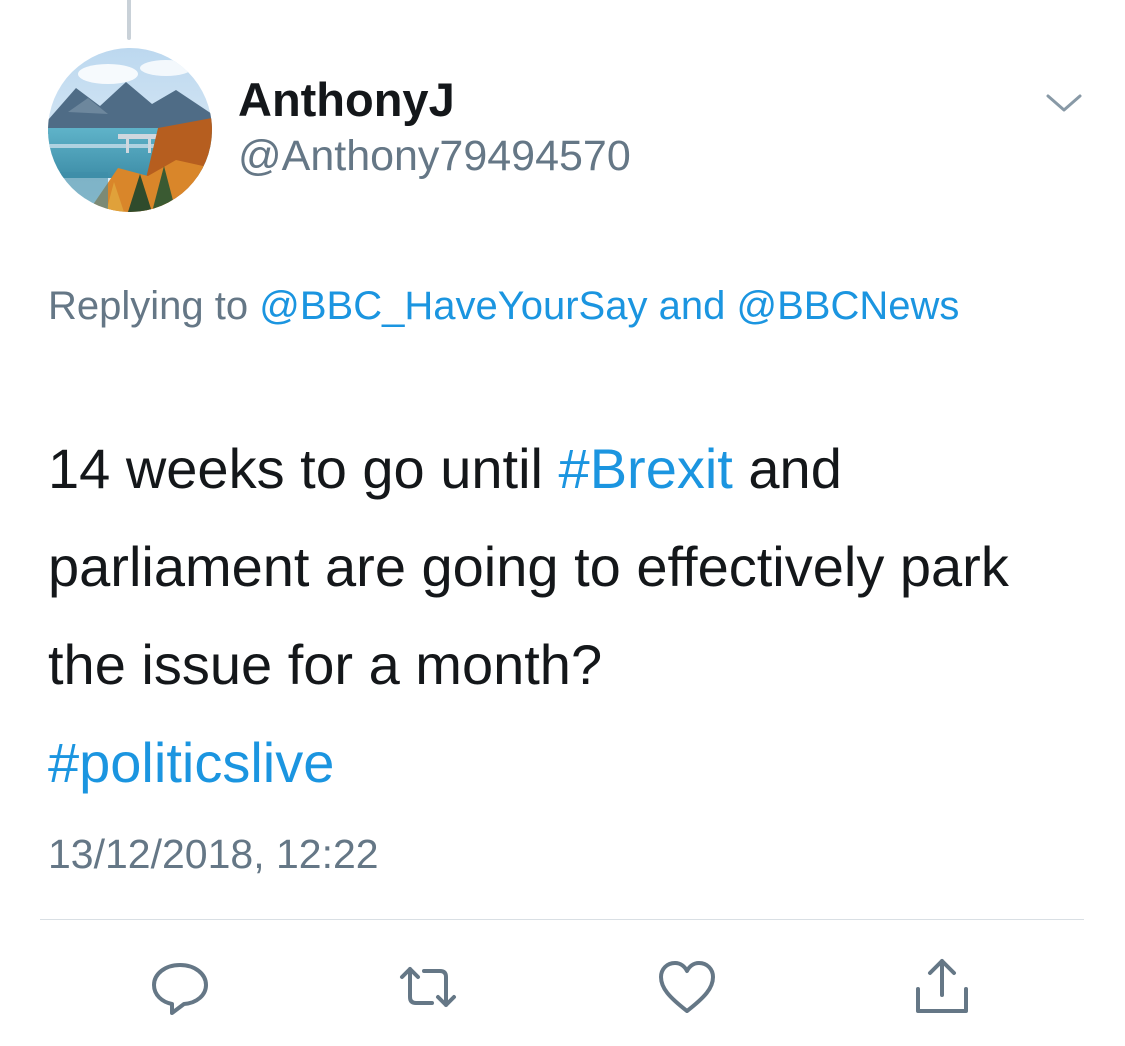 Image resolution: width=1125 pixels, height=1046 pixels. I want to click on like-button, so click(687, 987).